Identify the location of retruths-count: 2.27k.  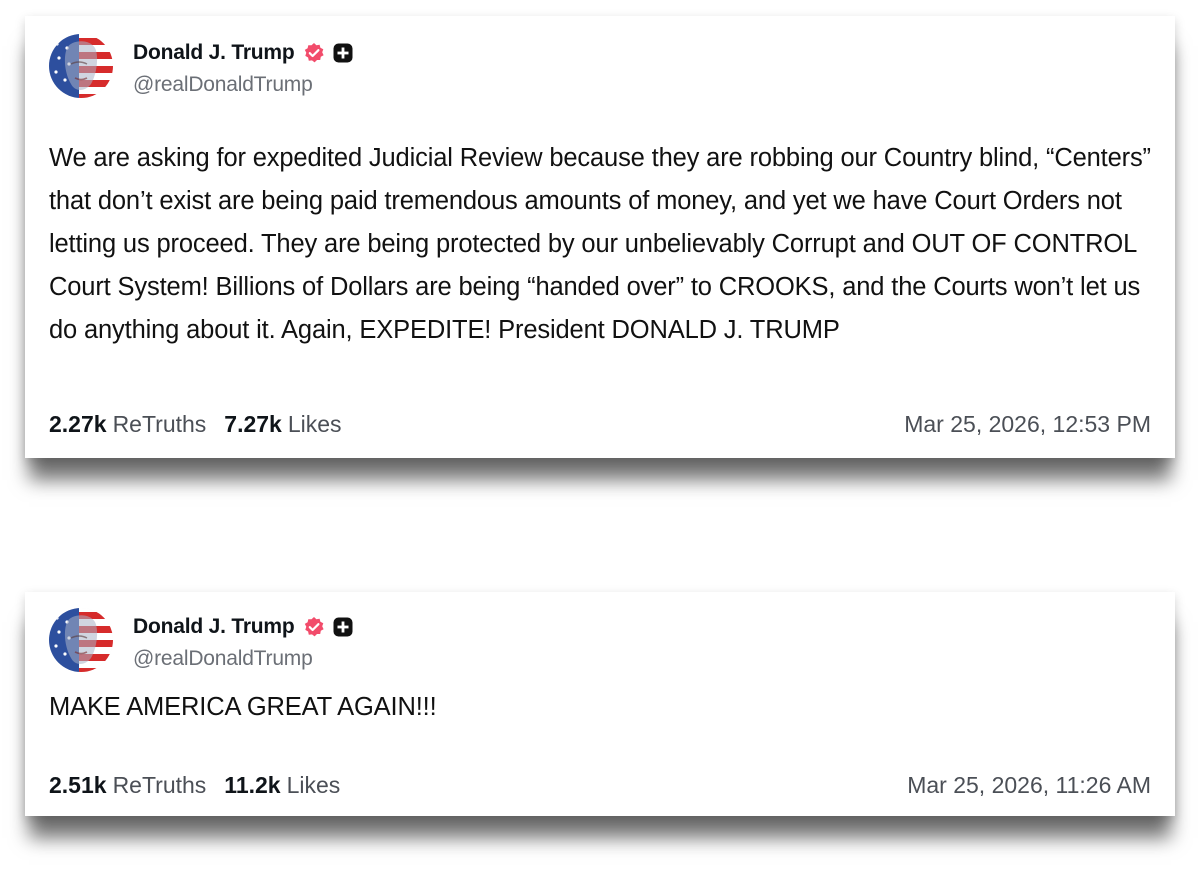
(78, 423).